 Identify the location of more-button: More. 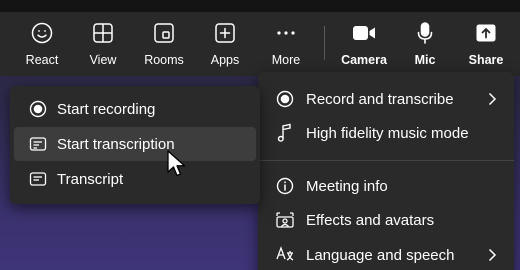
(286, 43).